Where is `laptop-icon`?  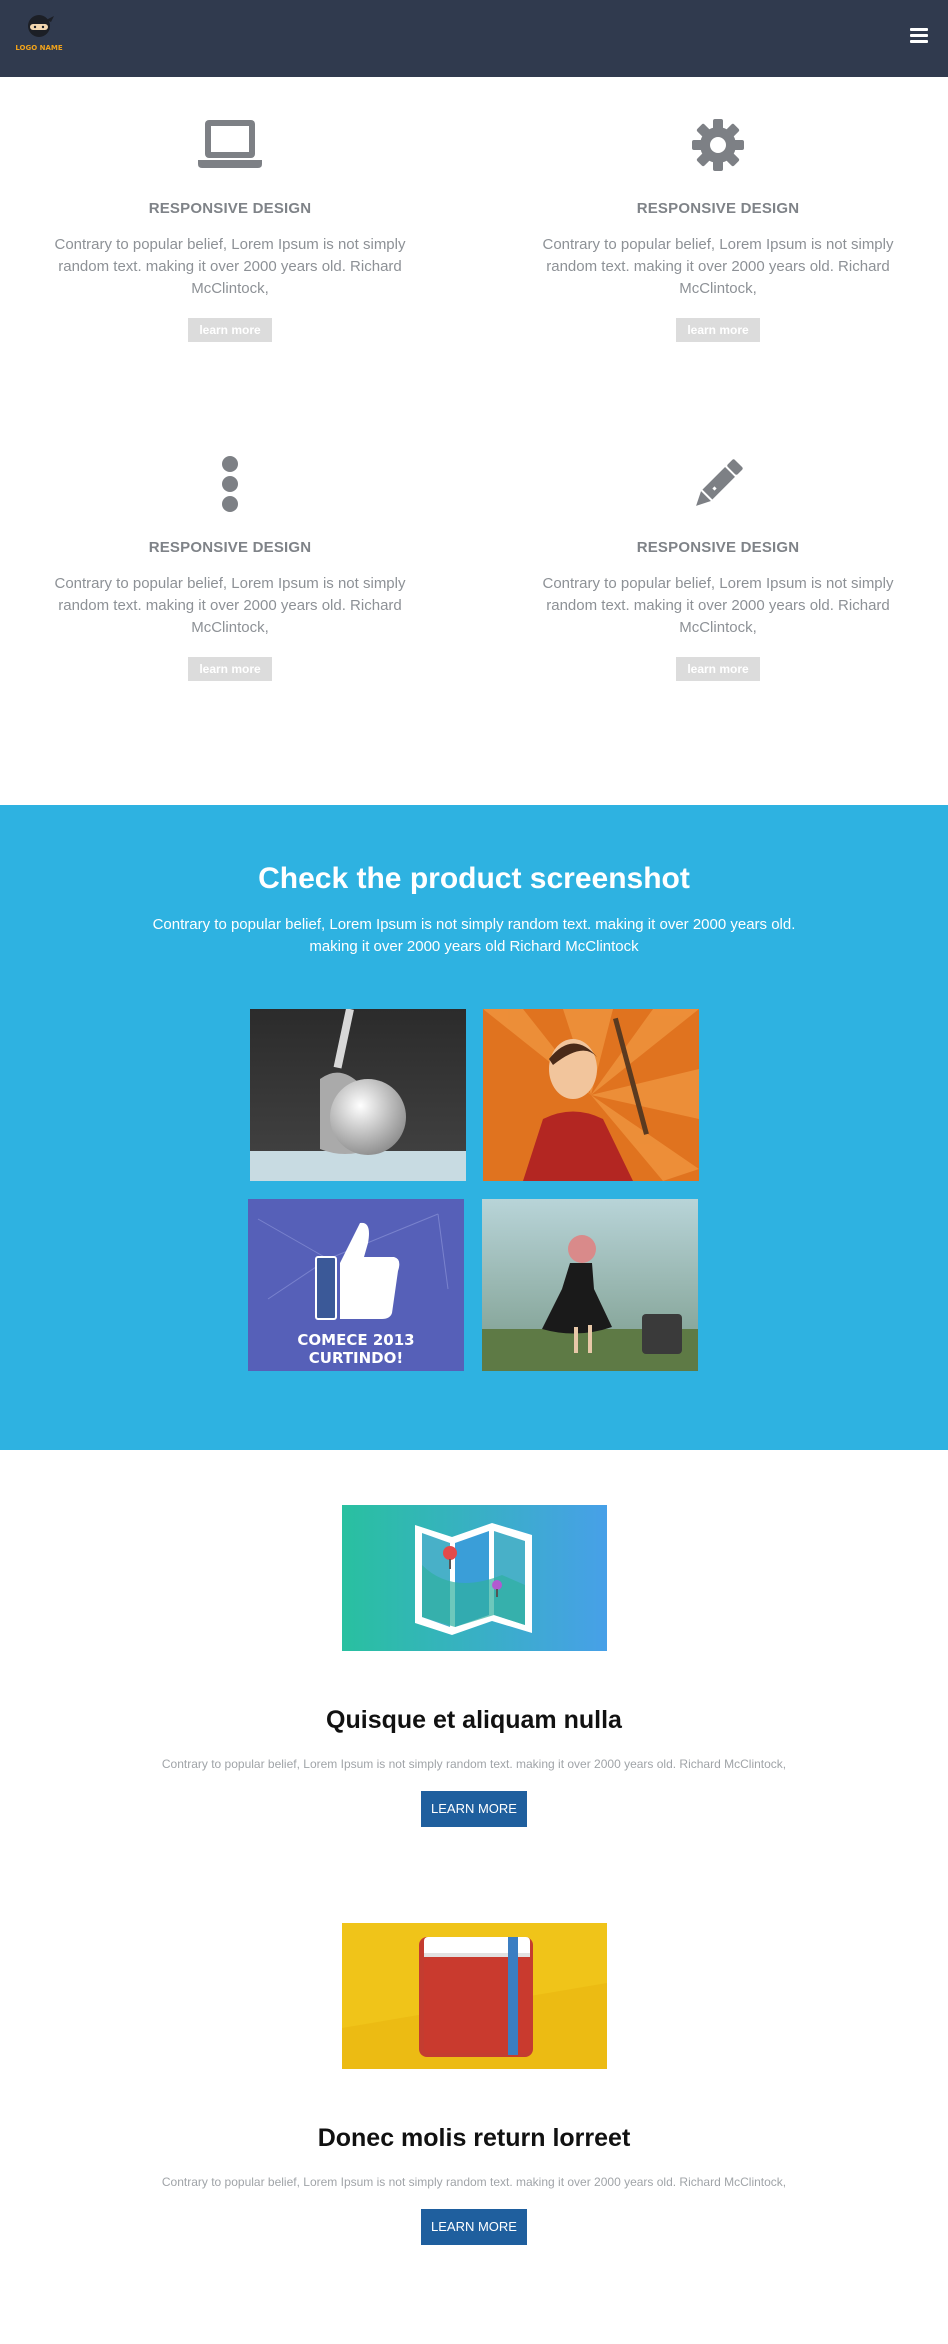 laptop-icon is located at coordinates (230, 145).